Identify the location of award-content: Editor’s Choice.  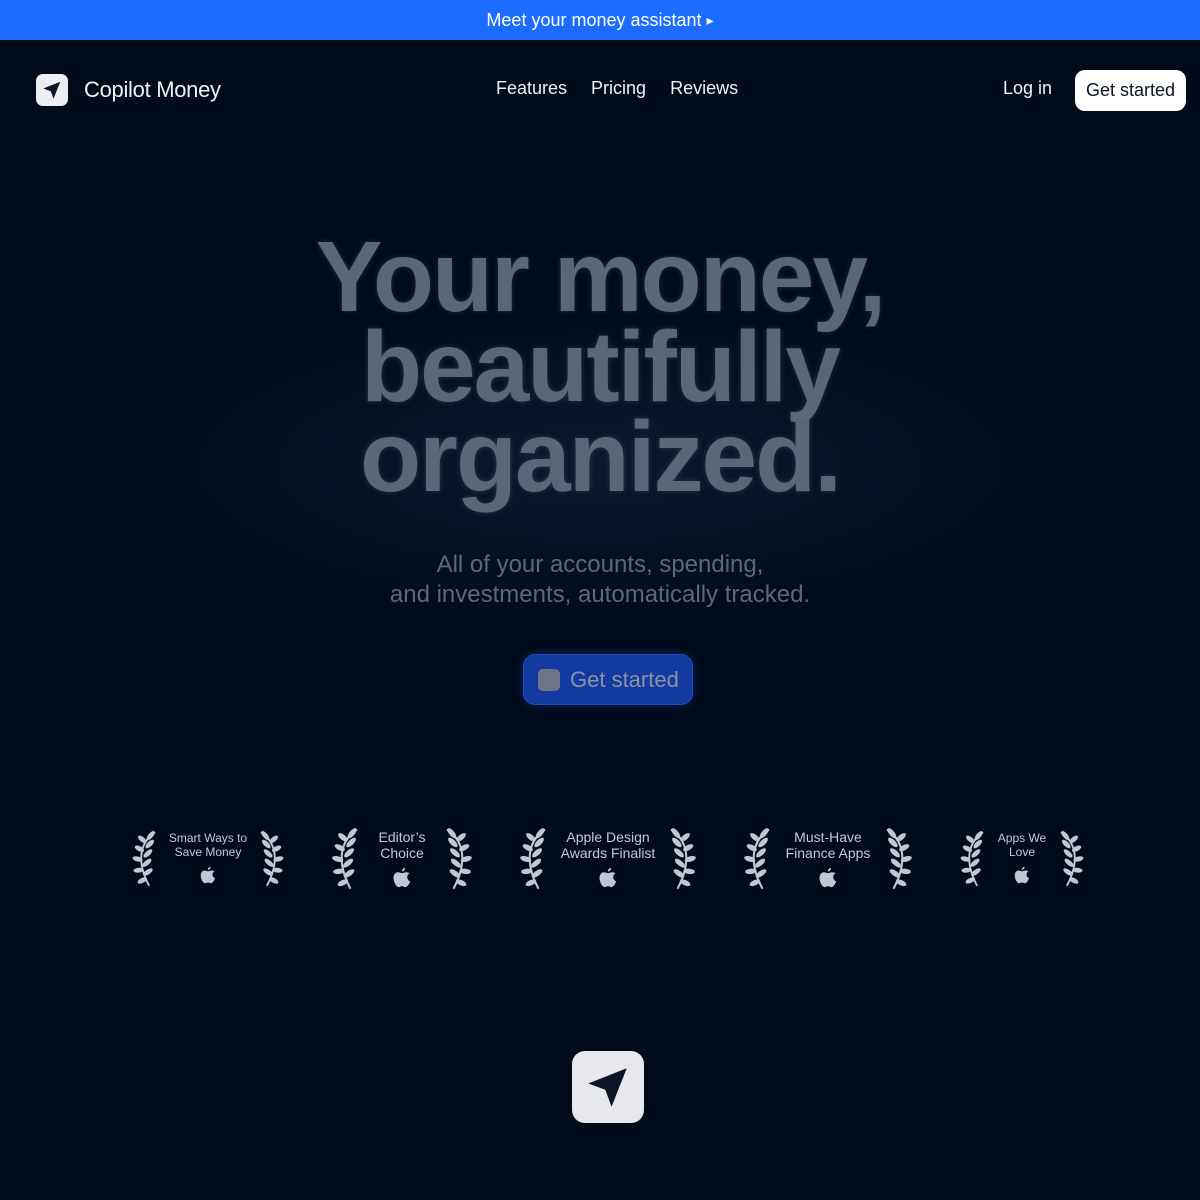
(402, 858).